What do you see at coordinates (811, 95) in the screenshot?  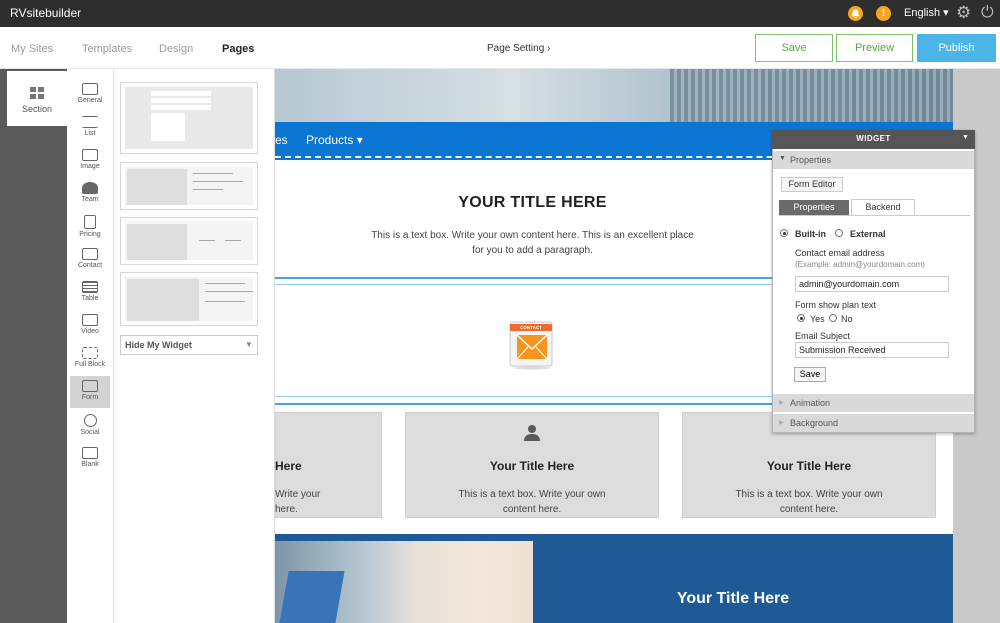 I see `building-image` at bounding box center [811, 95].